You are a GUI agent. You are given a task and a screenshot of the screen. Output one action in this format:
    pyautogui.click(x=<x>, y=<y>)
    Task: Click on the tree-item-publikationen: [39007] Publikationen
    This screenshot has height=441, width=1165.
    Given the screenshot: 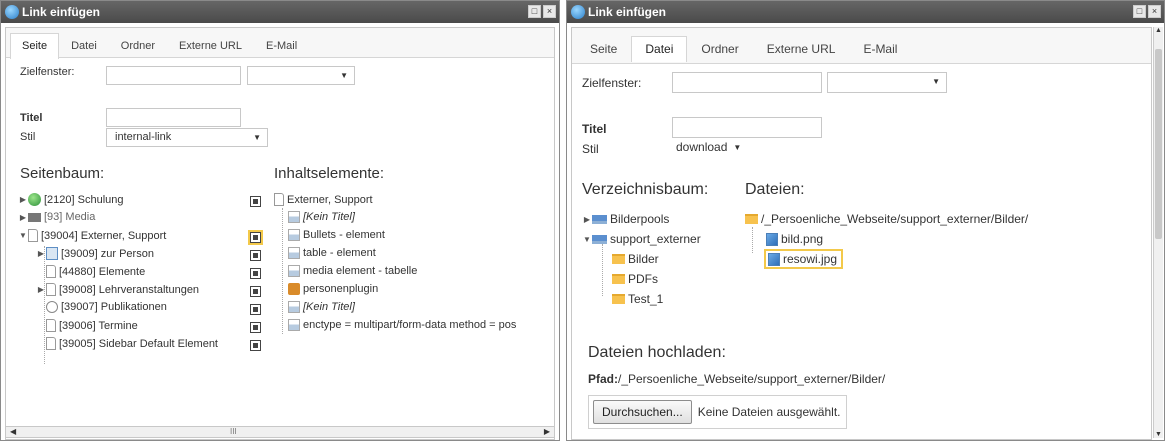 What is the action you would take?
    pyautogui.click(x=106, y=307)
    